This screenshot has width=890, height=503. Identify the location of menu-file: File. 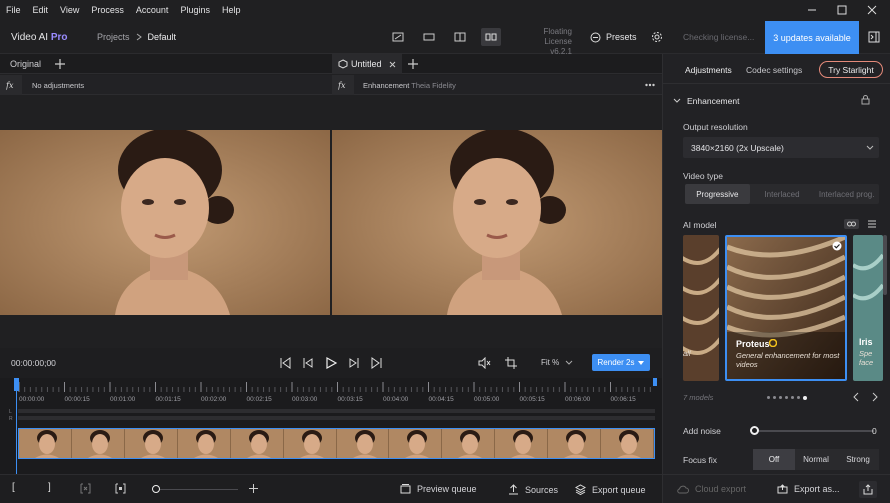
(13, 10).